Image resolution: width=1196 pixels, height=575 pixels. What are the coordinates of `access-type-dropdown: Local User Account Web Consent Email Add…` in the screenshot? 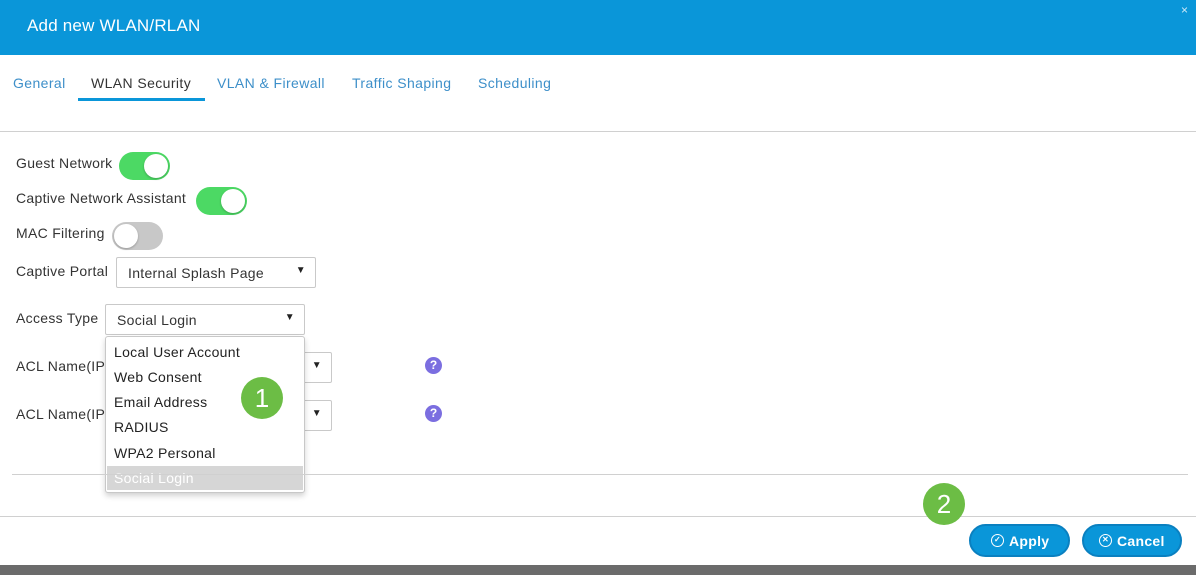 It's located at (205, 414).